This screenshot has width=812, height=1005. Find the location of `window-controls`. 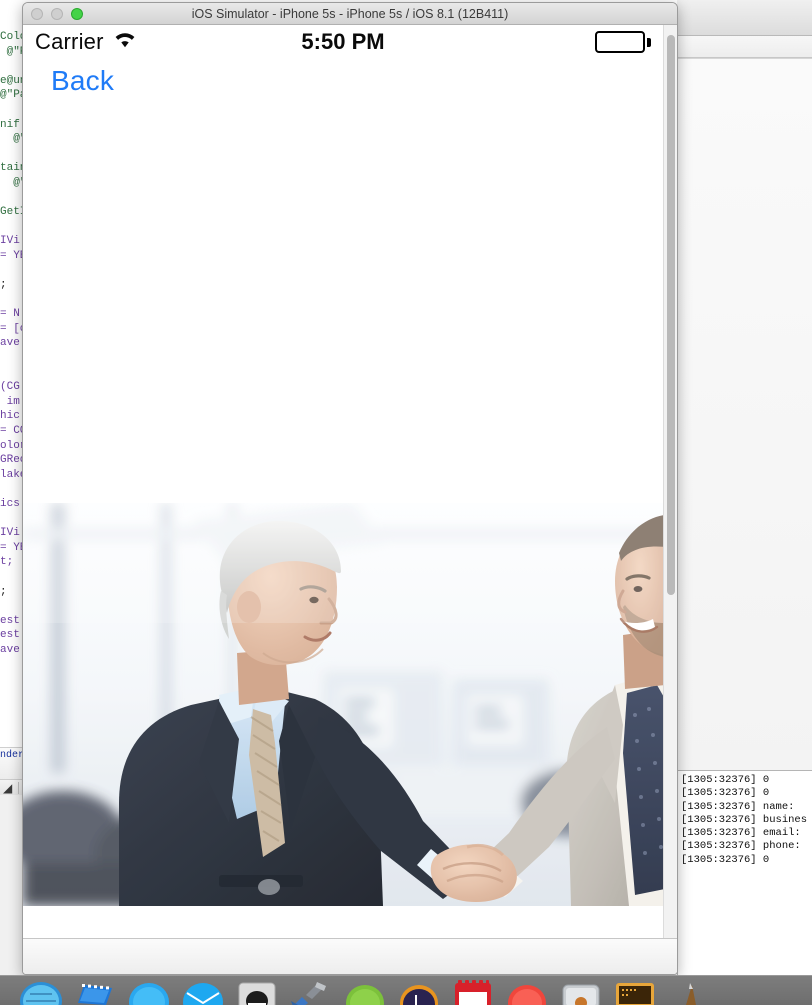

window-controls is located at coordinates (53, 13).